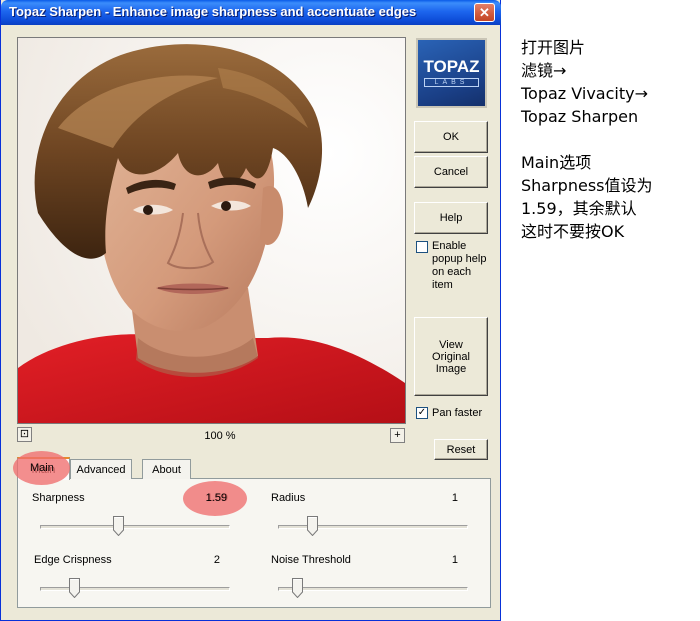  What do you see at coordinates (451, 137) in the screenshot?
I see `ok-button: OK` at bounding box center [451, 137].